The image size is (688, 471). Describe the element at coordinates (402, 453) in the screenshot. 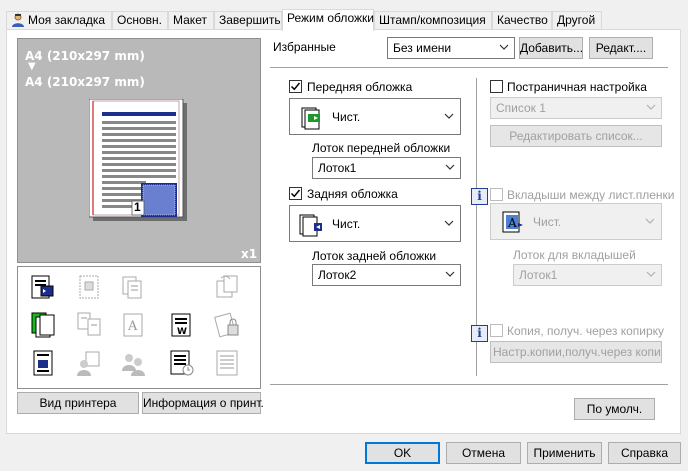

I see `ok-button: OK` at that location.